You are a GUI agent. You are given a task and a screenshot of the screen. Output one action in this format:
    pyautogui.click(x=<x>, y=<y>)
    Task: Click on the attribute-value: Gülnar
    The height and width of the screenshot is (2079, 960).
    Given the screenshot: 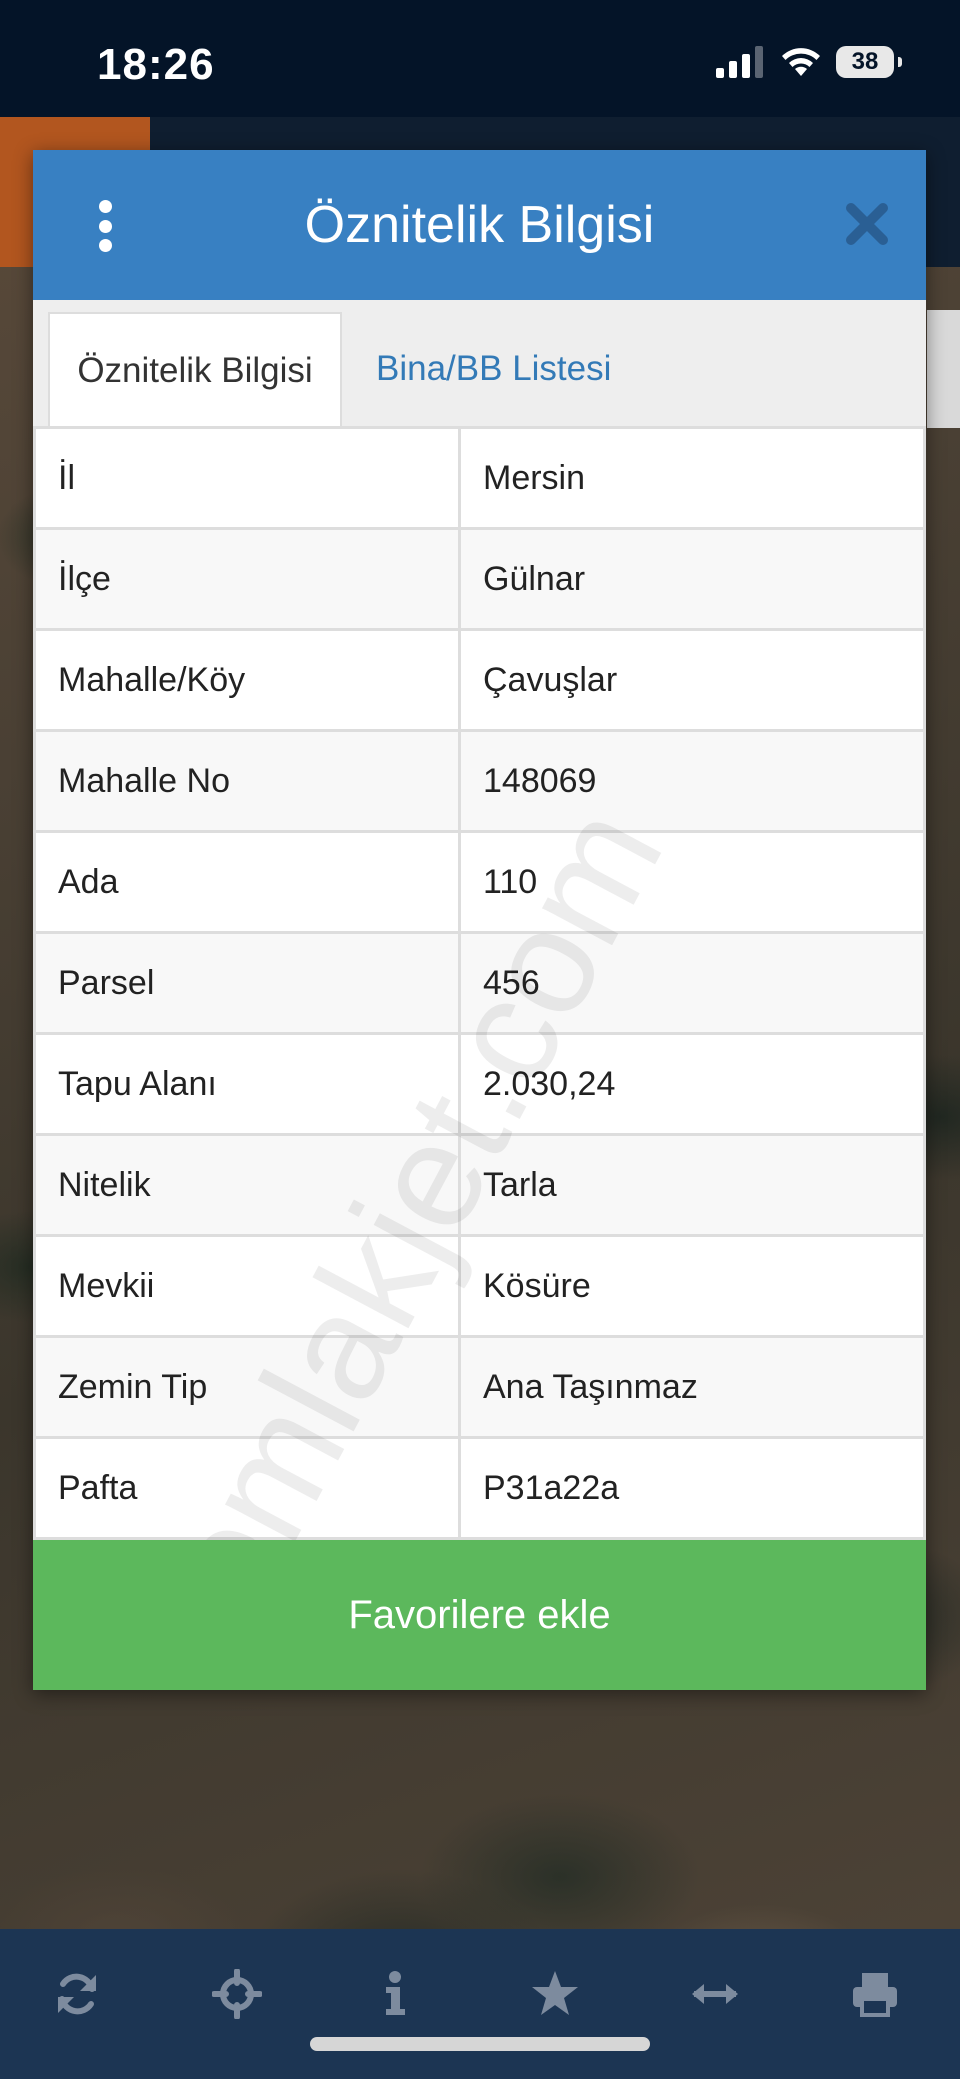 What is the action you would take?
    pyautogui.click(x=692, y=579)
    